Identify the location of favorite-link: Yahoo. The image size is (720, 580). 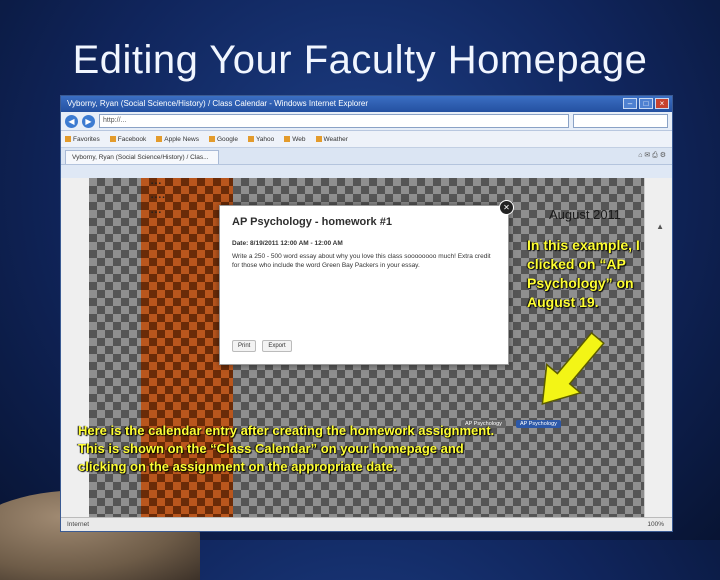
(260, 139).